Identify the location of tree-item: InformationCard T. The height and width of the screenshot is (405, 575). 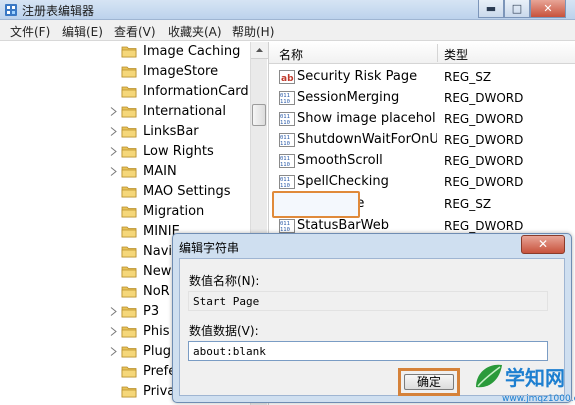
(125, 92).